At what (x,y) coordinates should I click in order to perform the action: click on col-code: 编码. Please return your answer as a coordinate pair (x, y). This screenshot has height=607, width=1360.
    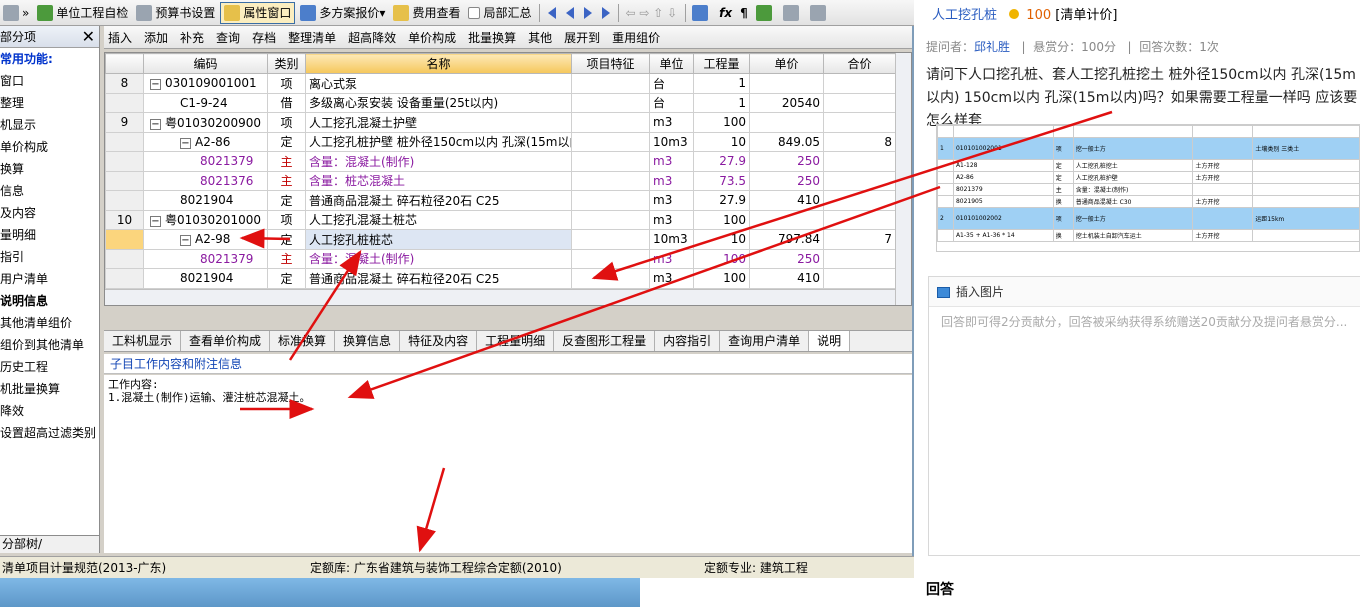
    Looking at the image, I should click on (205, 63).